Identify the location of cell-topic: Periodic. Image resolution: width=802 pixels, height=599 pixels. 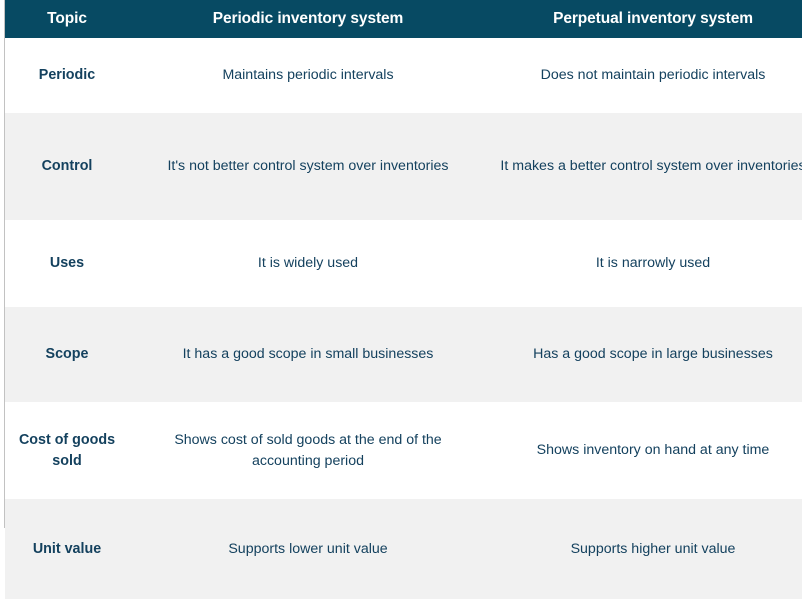
(67, 75).